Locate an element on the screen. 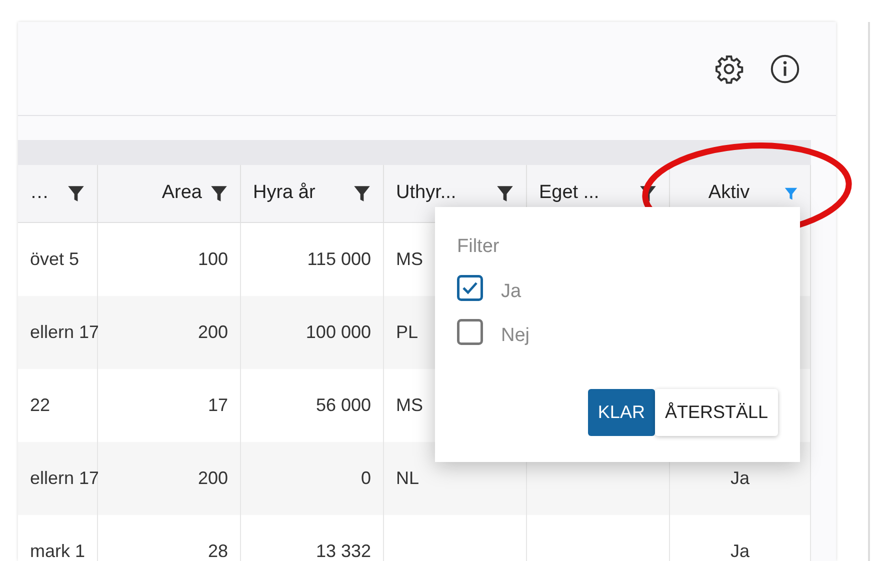  table-cell: 17 is located at coordinates (169, 405).